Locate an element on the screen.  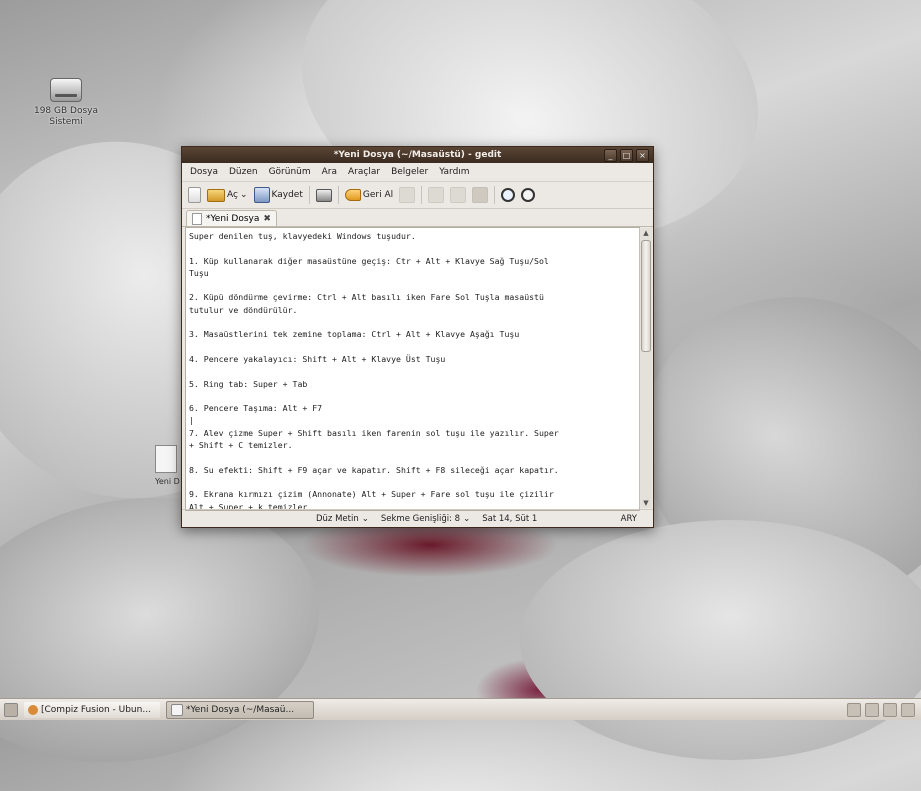
replace-icon is located at coordinates (528, 195).